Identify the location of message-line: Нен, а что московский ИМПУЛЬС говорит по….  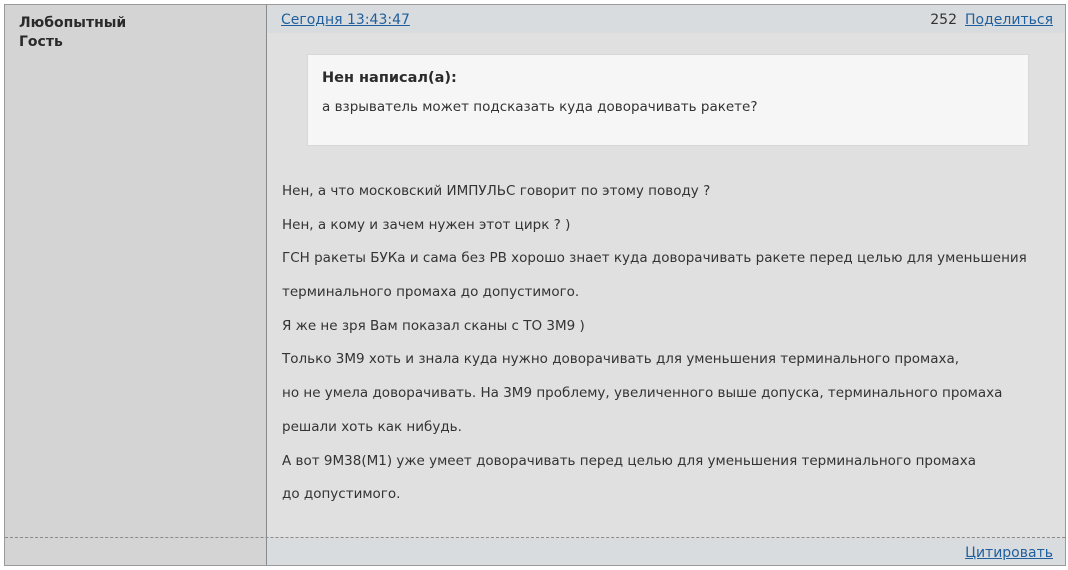
(496, 191).